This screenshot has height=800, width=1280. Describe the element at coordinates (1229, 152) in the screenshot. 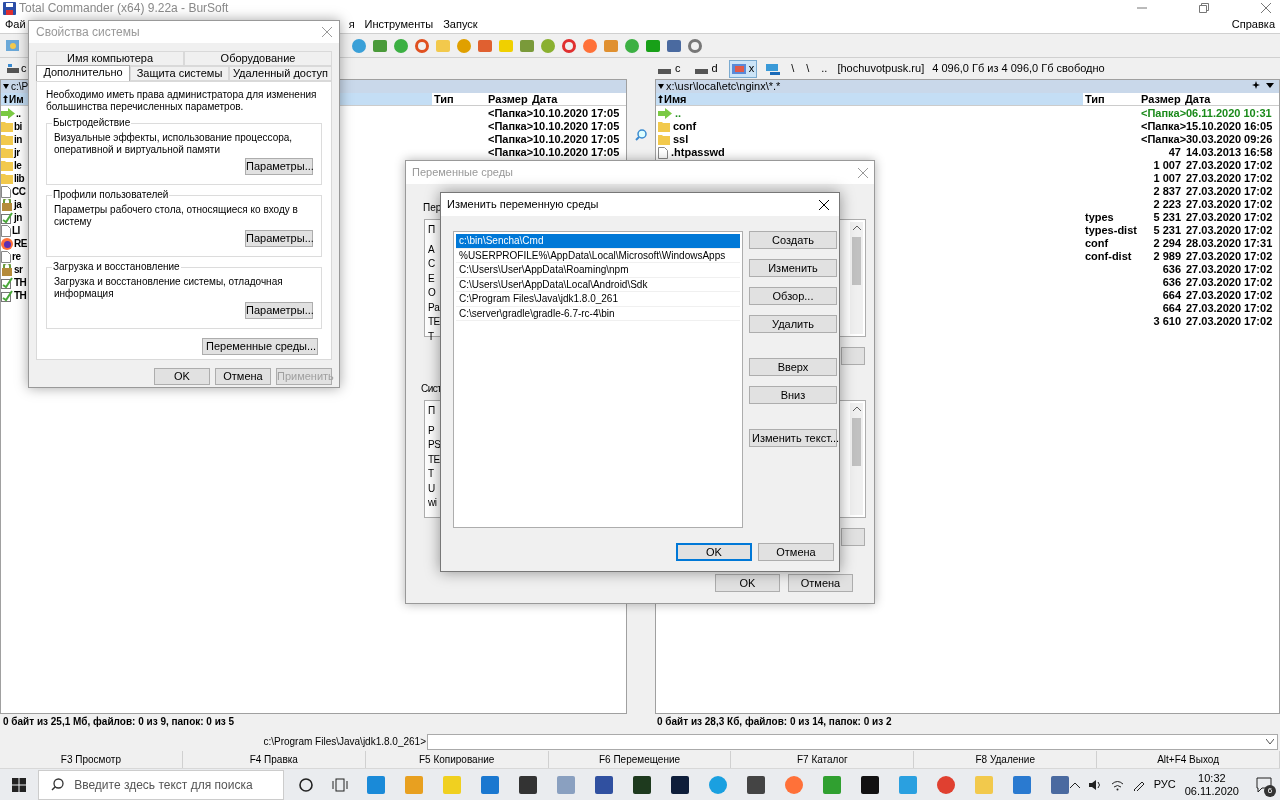

I see `file-date: 14.03.2013 16:58` at that location.